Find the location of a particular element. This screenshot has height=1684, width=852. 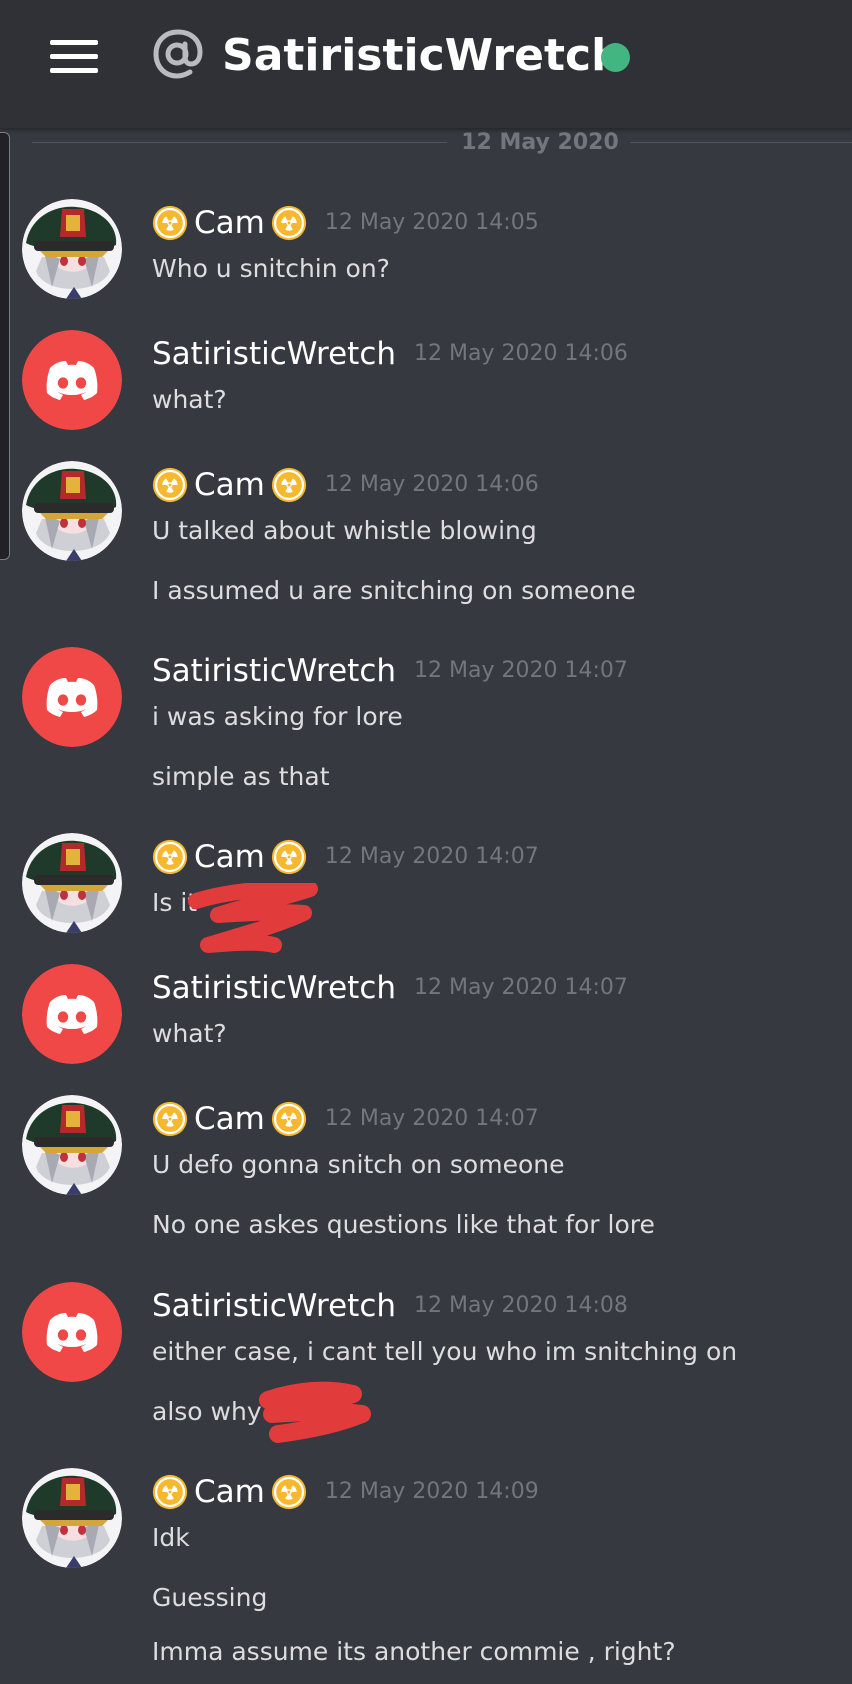

message-header: Cam 12 May 2020 14:09 is located at coordinates (345, 1492).